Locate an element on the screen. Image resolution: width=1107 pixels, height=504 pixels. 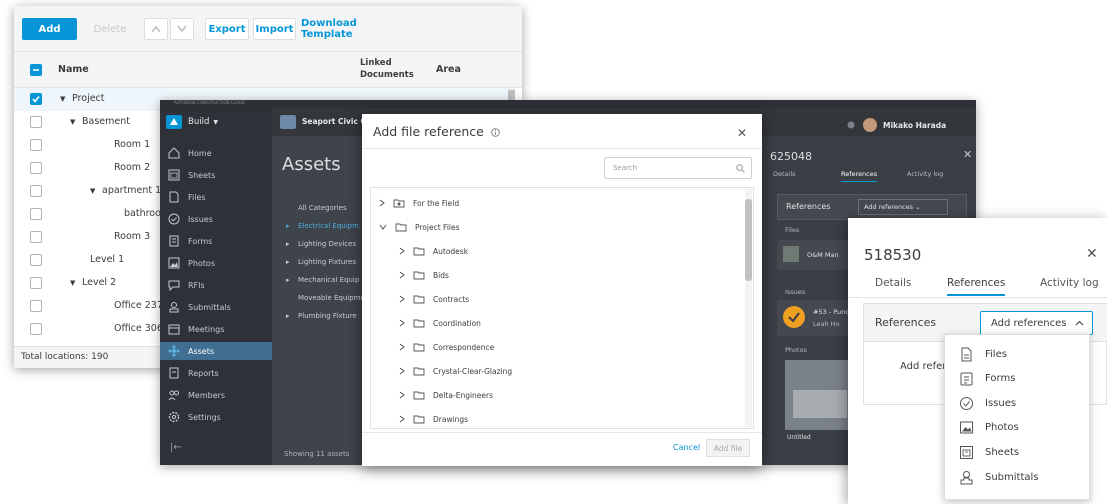
expand-caret-icon: ▸ is located at coordinates (288, 226).